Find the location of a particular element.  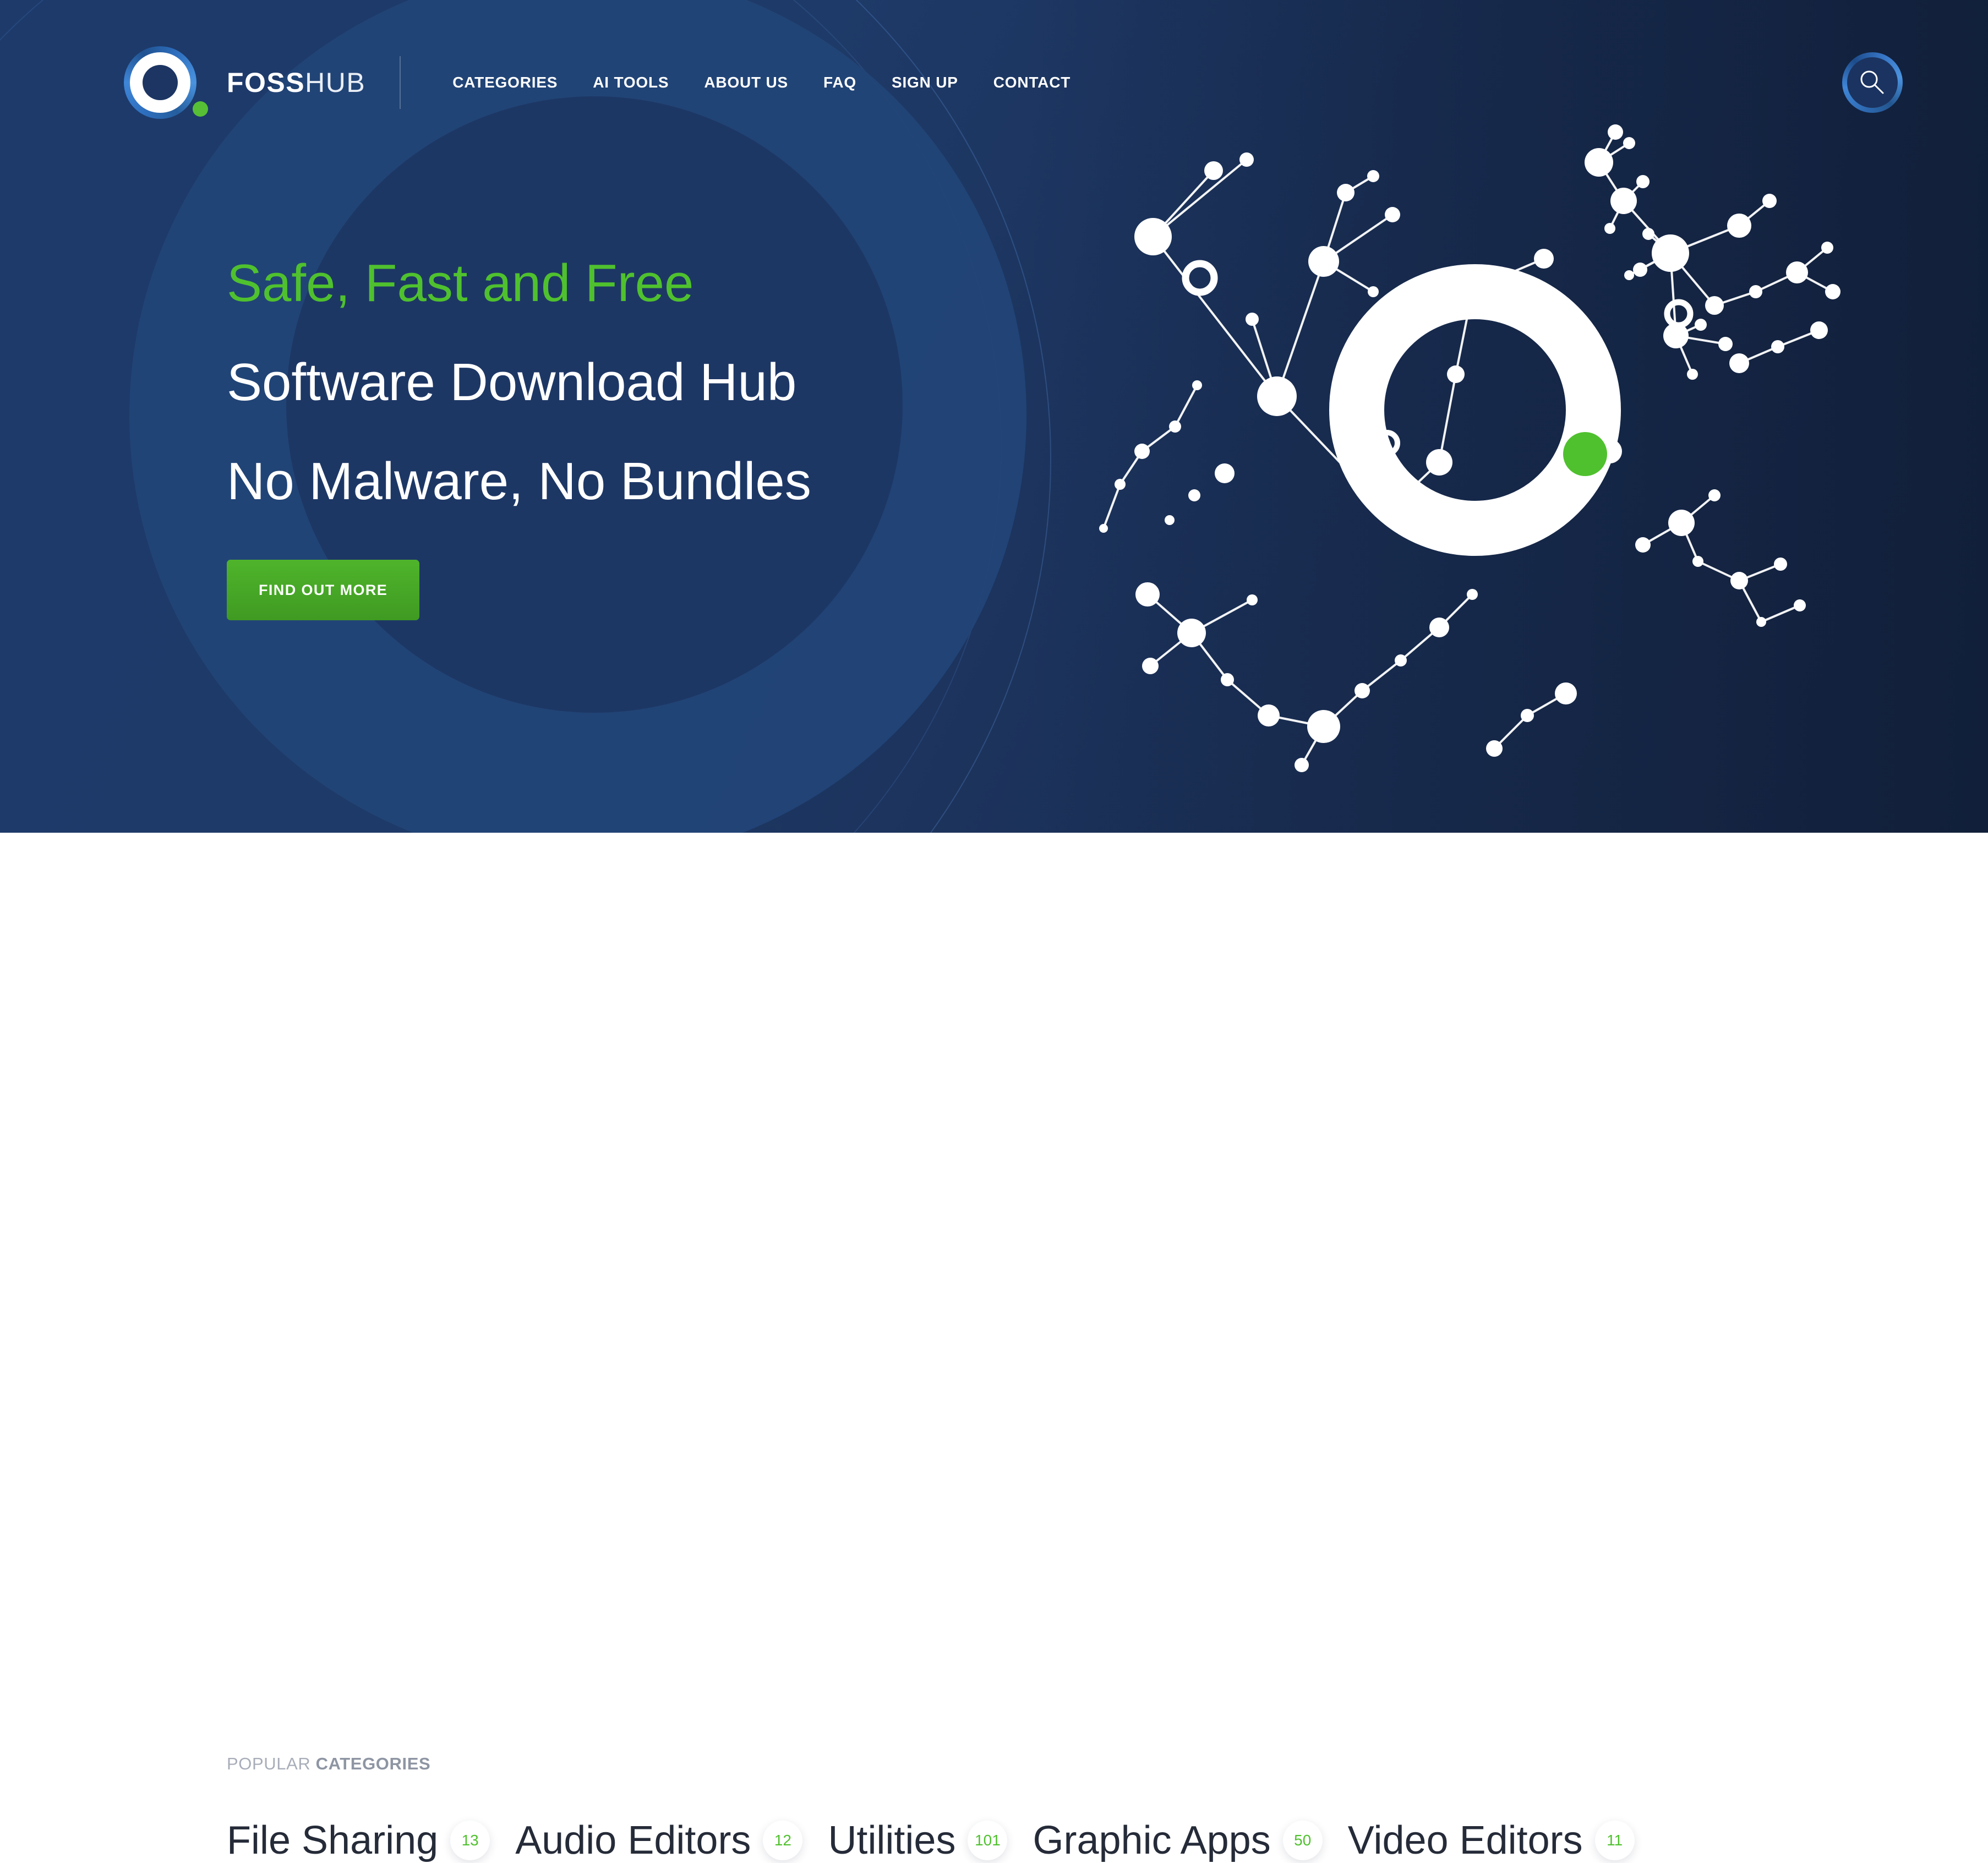

popular-label-bold: CATEGORIES is located at coordinates (373, 1763).